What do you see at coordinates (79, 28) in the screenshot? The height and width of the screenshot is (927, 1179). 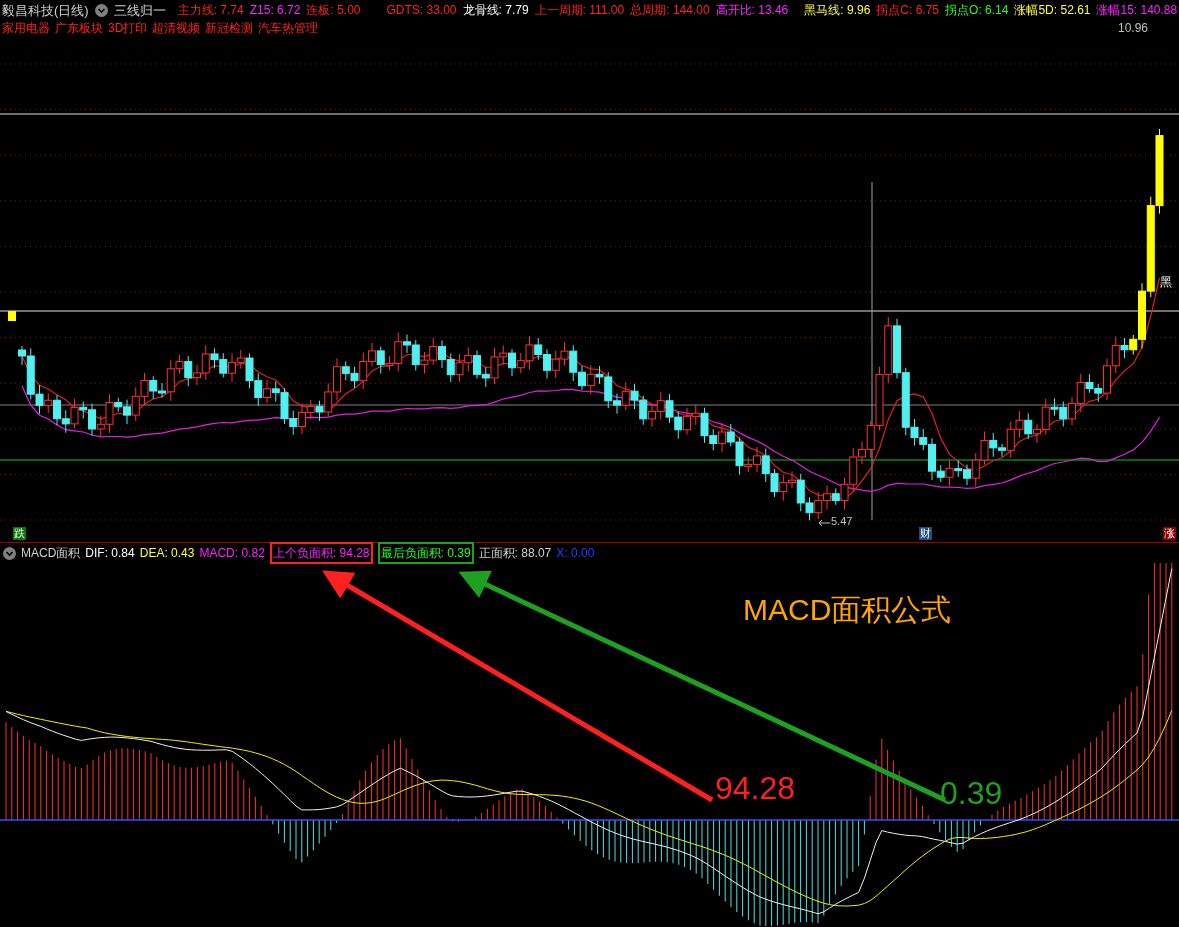 I see `sector-tag: 广东板块` at bounding box center [79, 28].